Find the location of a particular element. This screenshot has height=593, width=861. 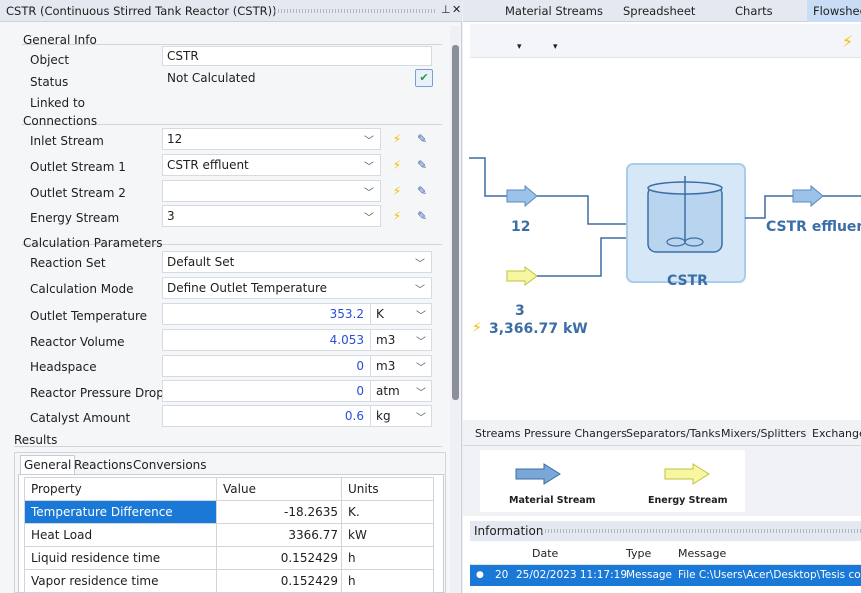

column-header-property: Property is located at coordinates (120, 489).